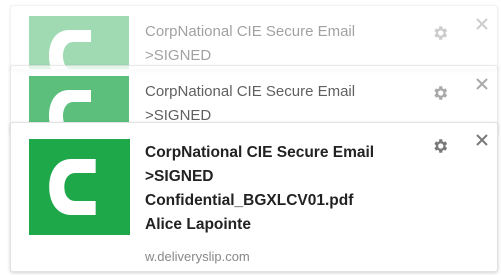 Image resolution: width=501 pixels, height=275 pixels. What do you see at coordinates (179, 176) in the screenshot?
I see `notification-message: >SIGNED` at bounding box center [179, 176].